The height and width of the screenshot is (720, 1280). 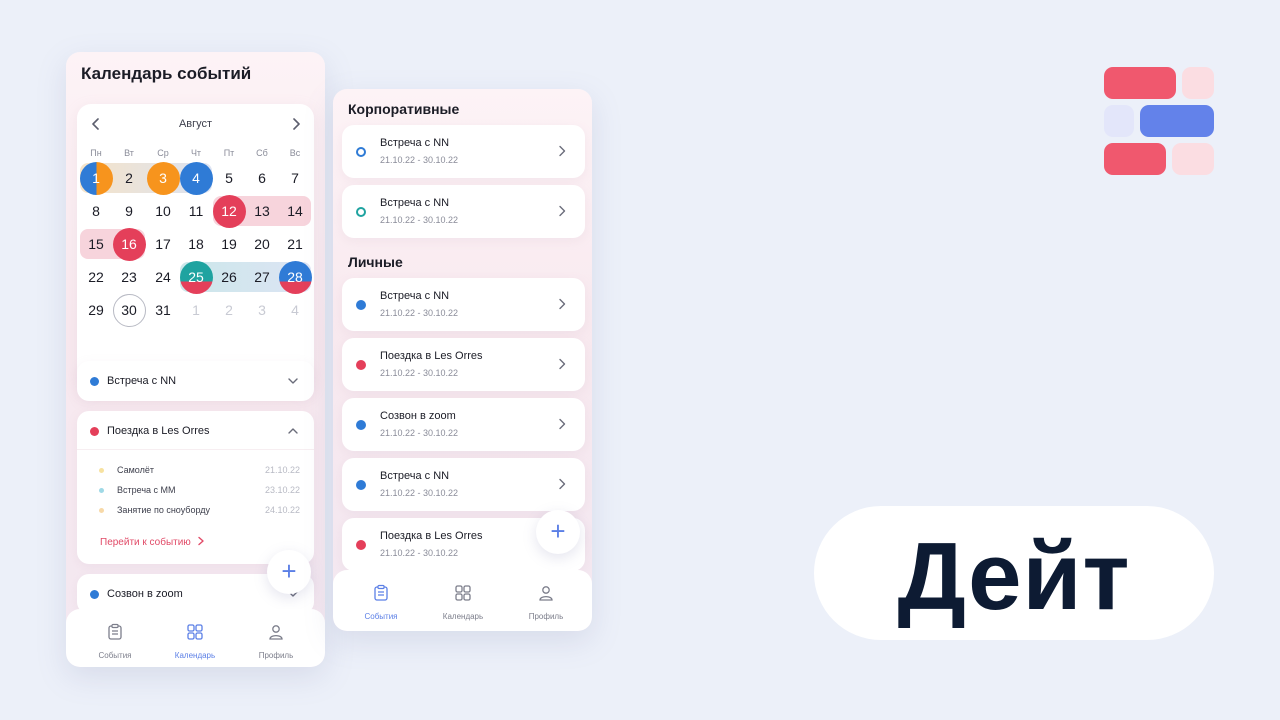 What do you see at coordinates (262, 277) in the screenshot?
I see `calendar-day: 27` at bounding box center [262, 277].